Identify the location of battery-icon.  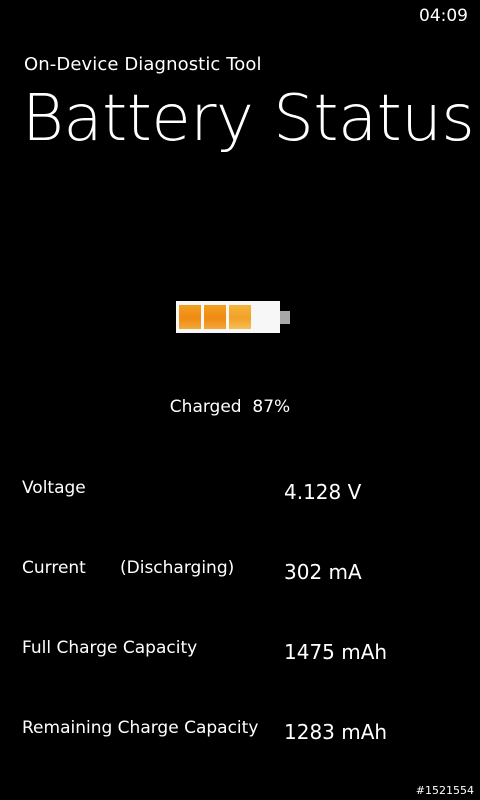
(228, 317).